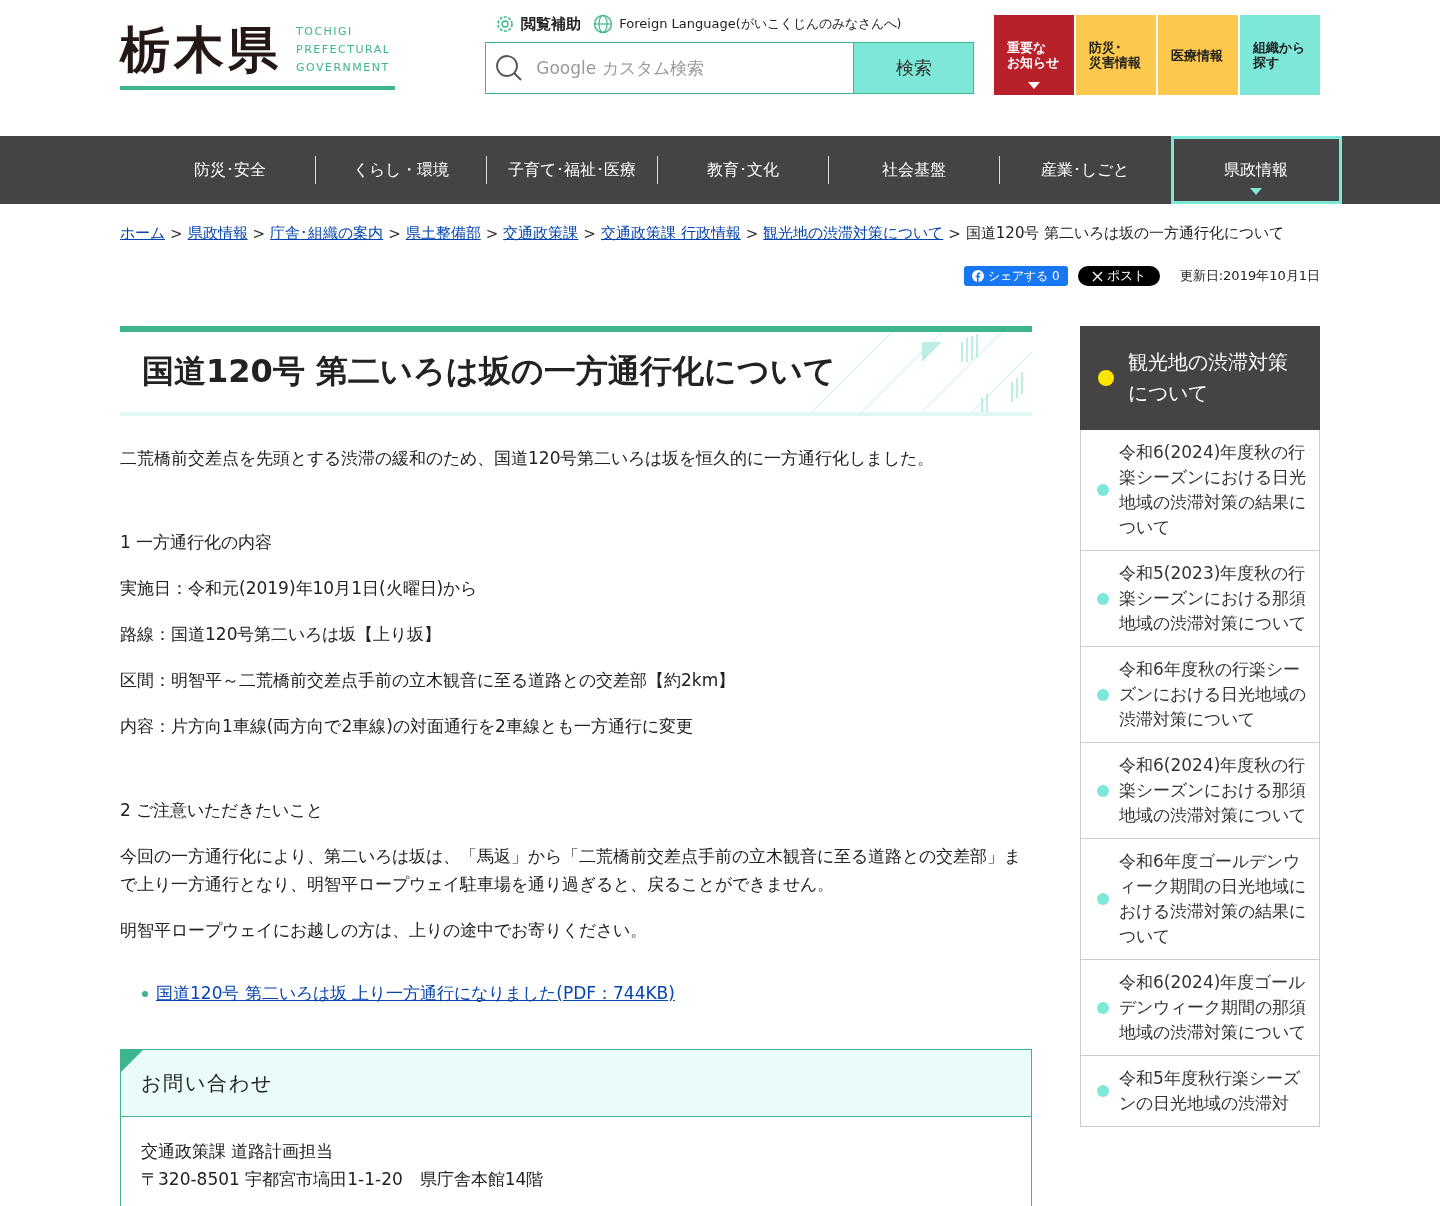 Image resolution: width=1440 pixels, height=1206 pixels. What do you see at coordinates (384, 930) in the screenshot?
I see `body-text: 明智平ロープウェイにお越しの方は、上りの途中でお寄りください。` at bounding box center [384, 930].